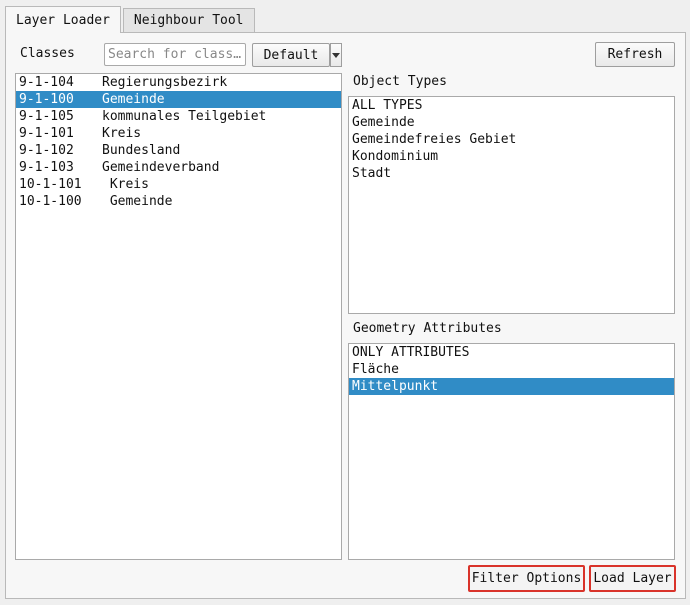 This screenshot has height=605, width=690. I want to click on list-item: Mittelpunkt, so click(511, 386).